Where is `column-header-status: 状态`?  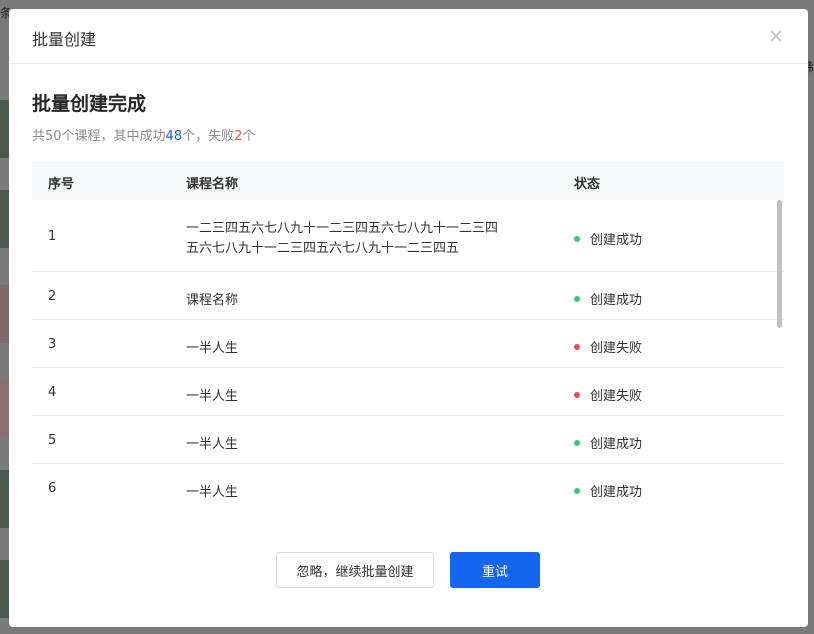
column-header-status: 状态 is located at coordinates (587, 184).